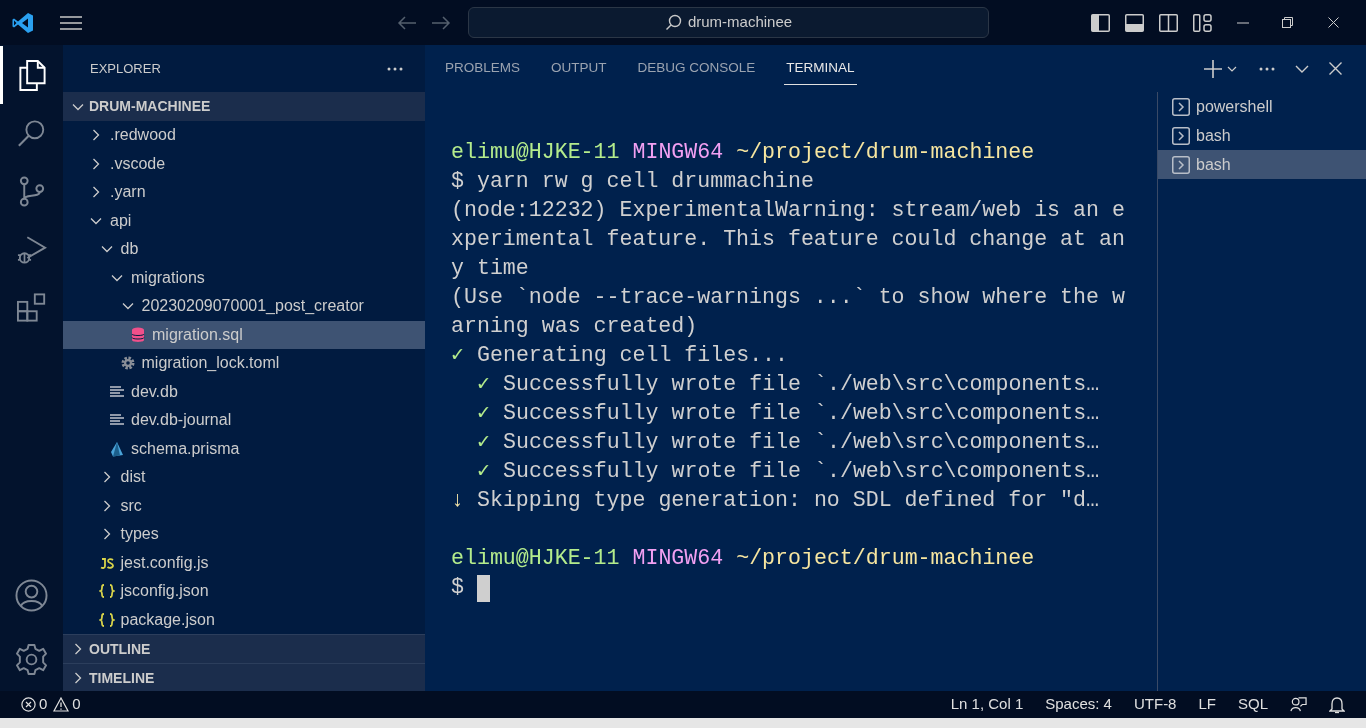 The image size is (1366, 728). I want to click on panel-layout-icon, so click(1134, 22).